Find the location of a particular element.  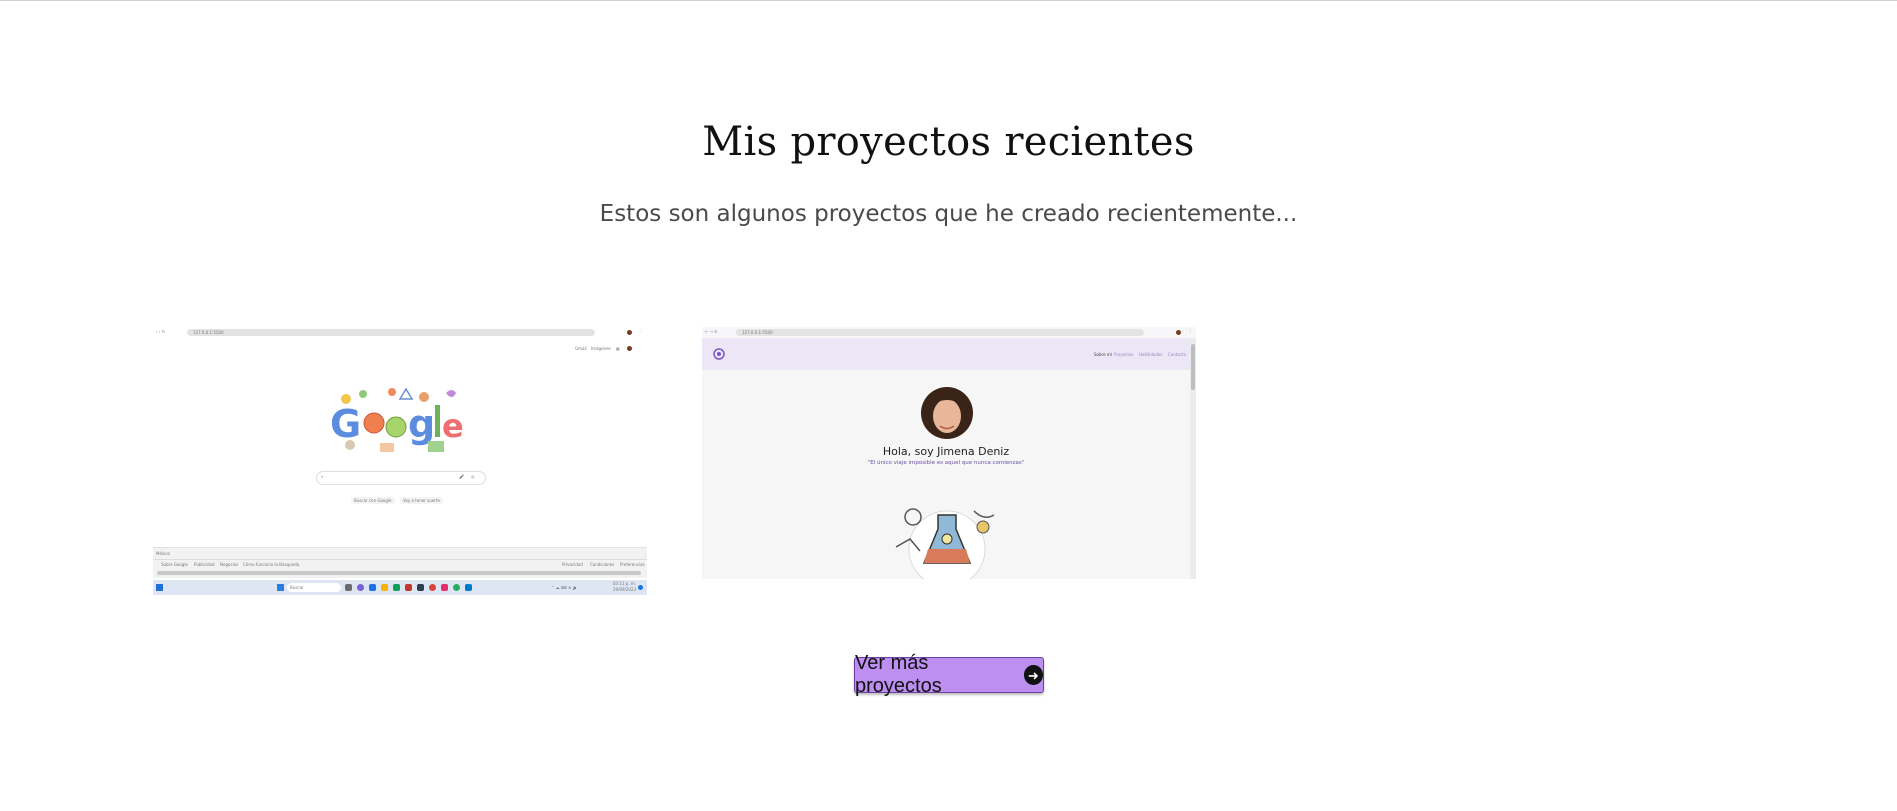

vscode-icon is located at coordinates (468, 587).